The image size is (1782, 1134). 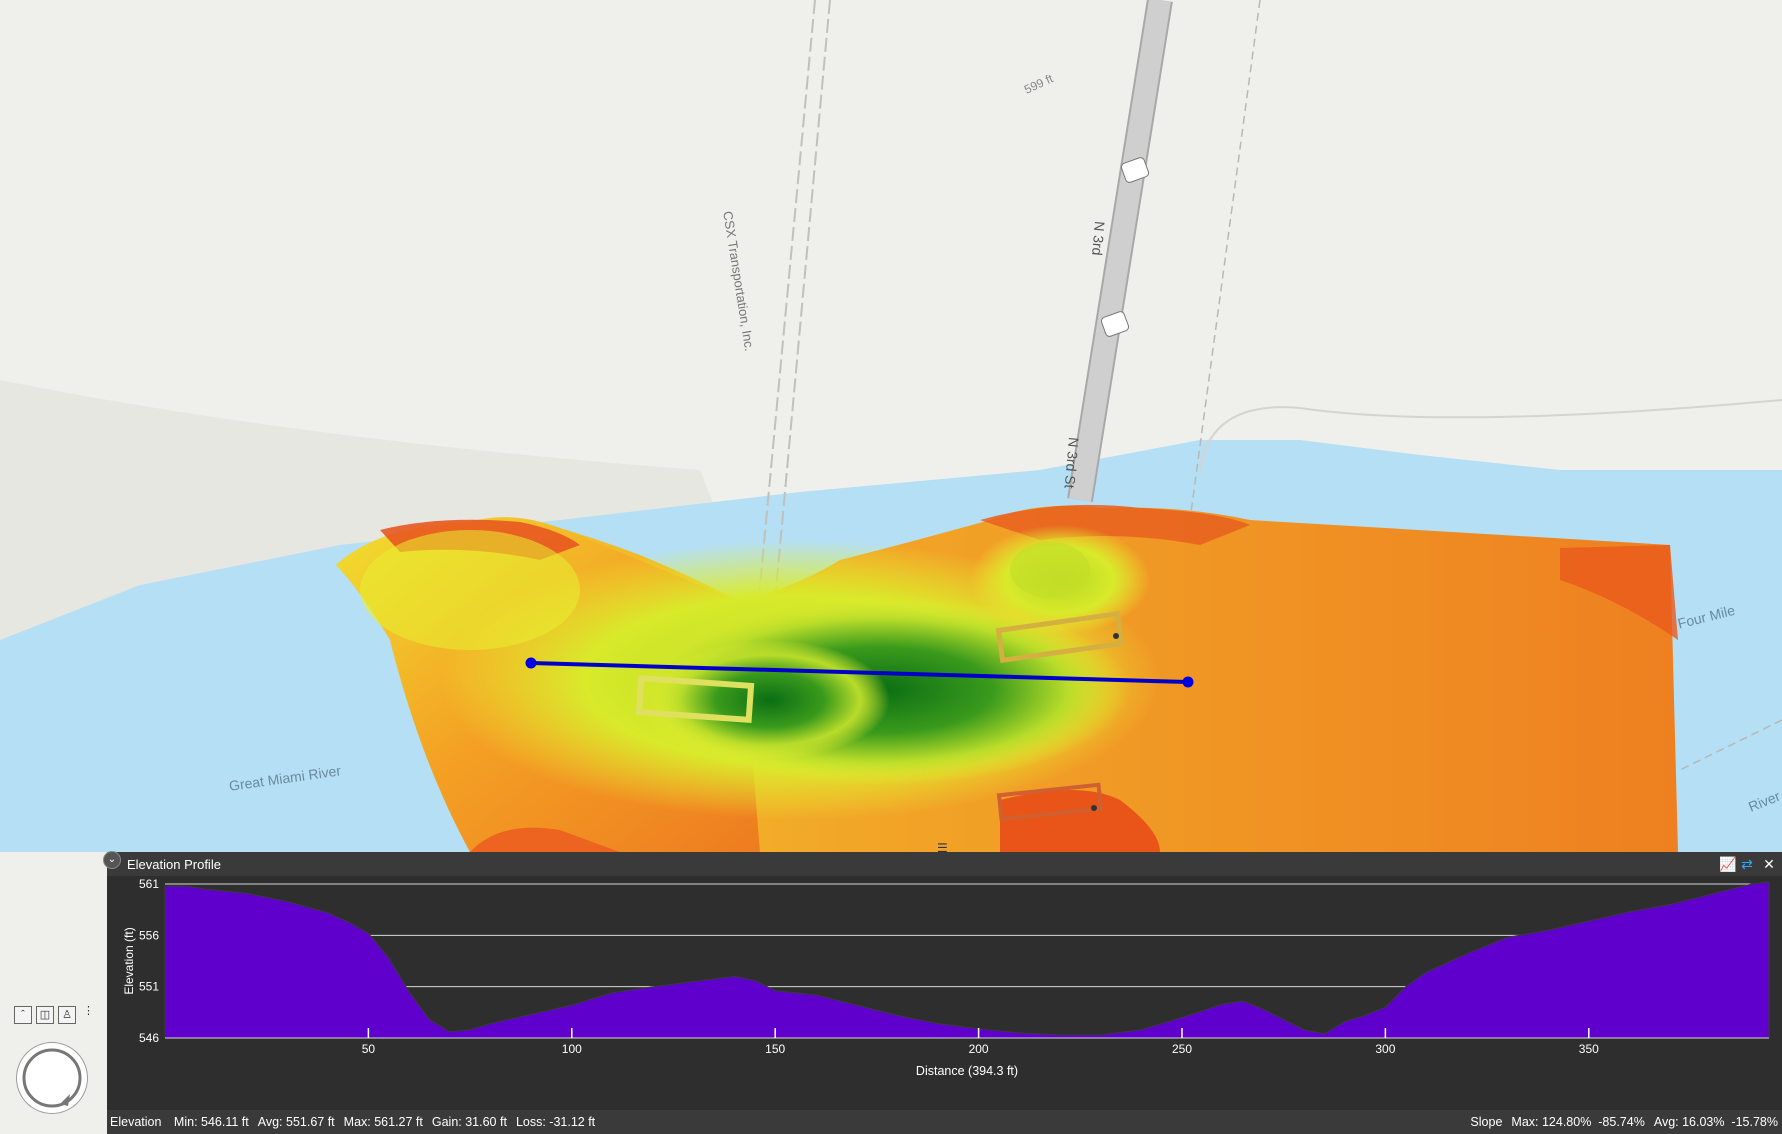 I want to click on elevation-stats-label: Elevation, so click(x=136, y=1122).